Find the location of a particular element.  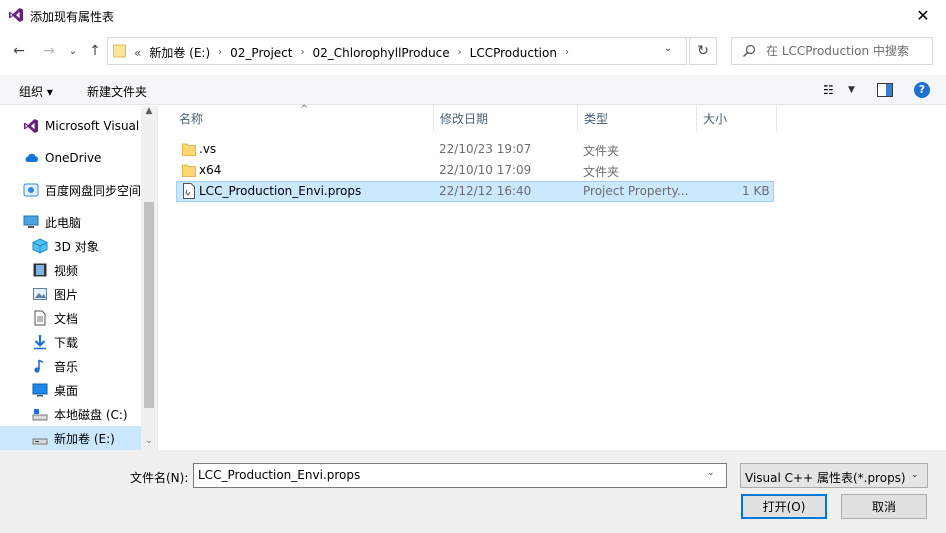

close-button: ✕ is located at coordinates (923, 15).